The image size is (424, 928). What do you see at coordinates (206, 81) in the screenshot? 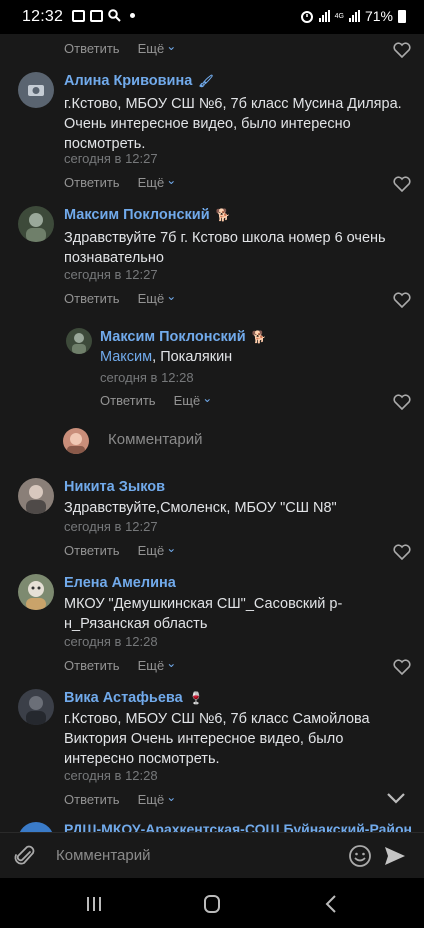
I see `author-emoji: 🖌` at bounding box center [206, 81].